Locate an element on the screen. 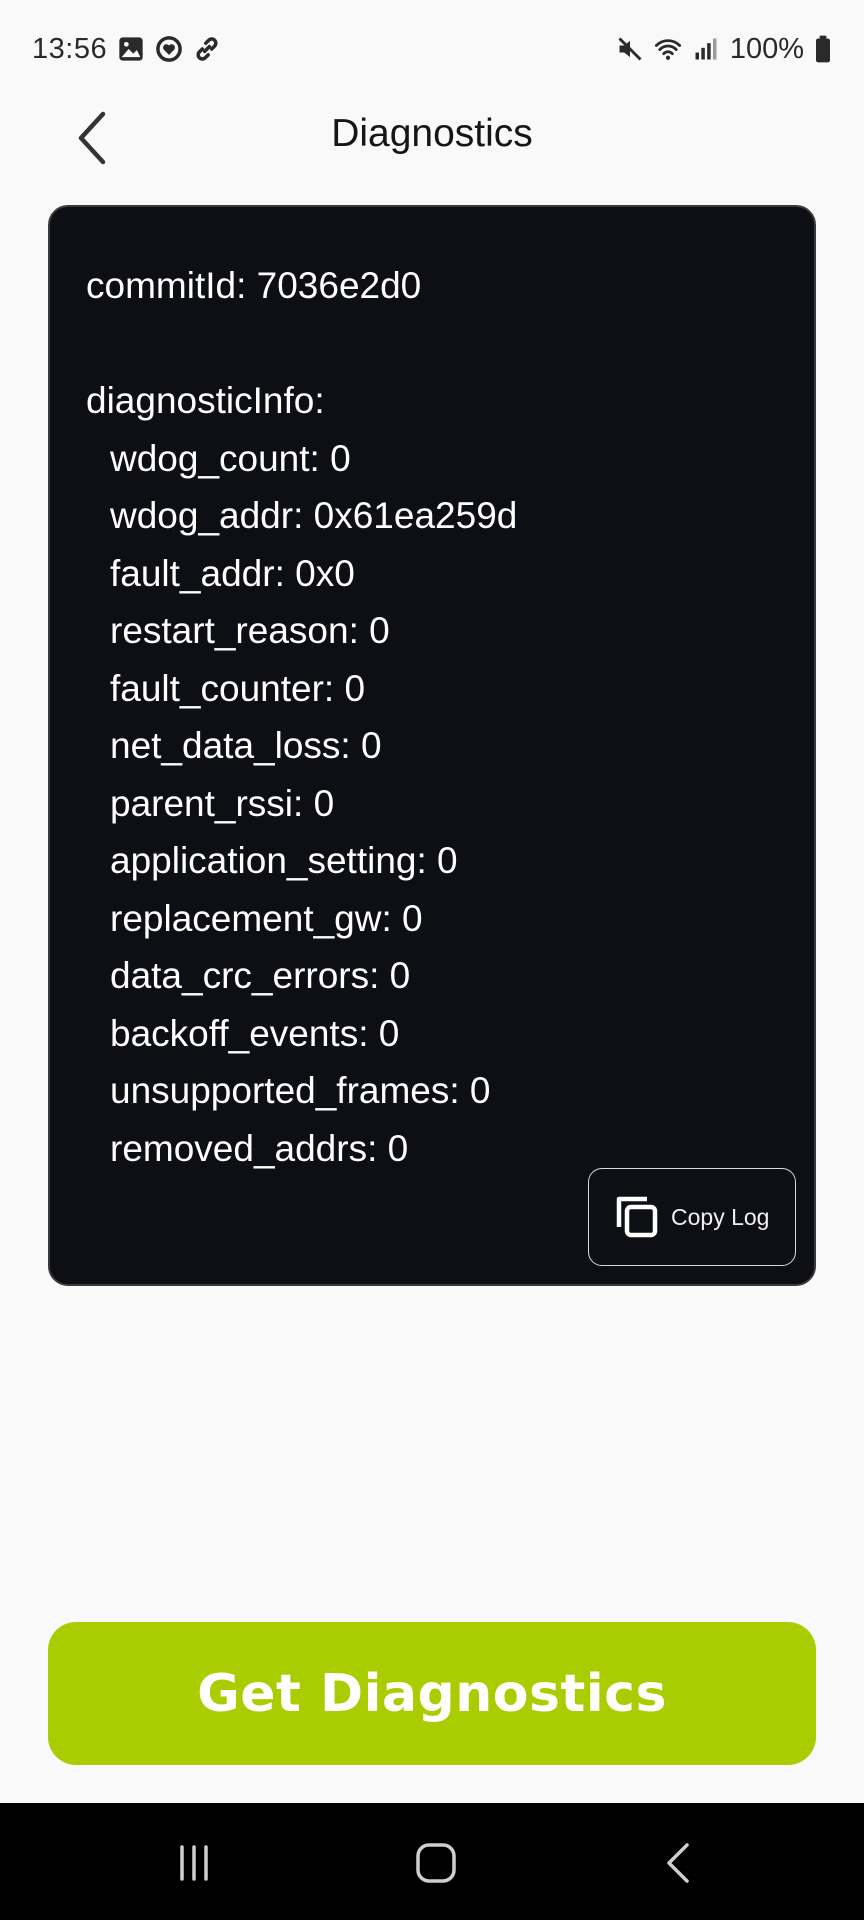  back-arrow-icon is located at coordinates (678, 1863).